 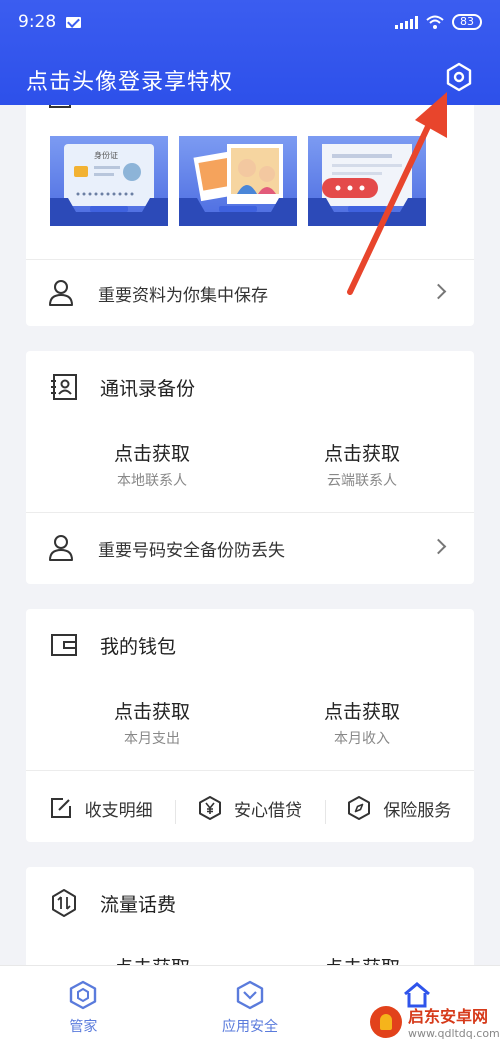 I want to click on income-expense-details-button: 收支明细, so click(x=100, y=808).